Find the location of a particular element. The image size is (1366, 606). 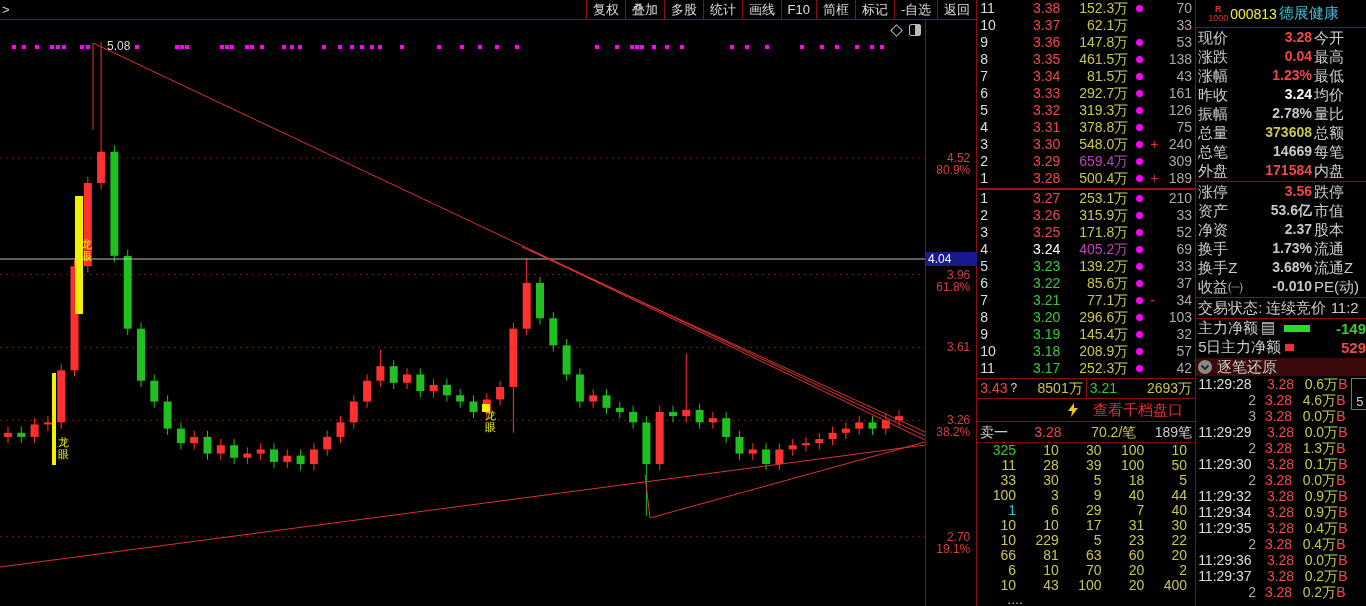

field-value: 3.24 is located at coordinates (1297, 94).